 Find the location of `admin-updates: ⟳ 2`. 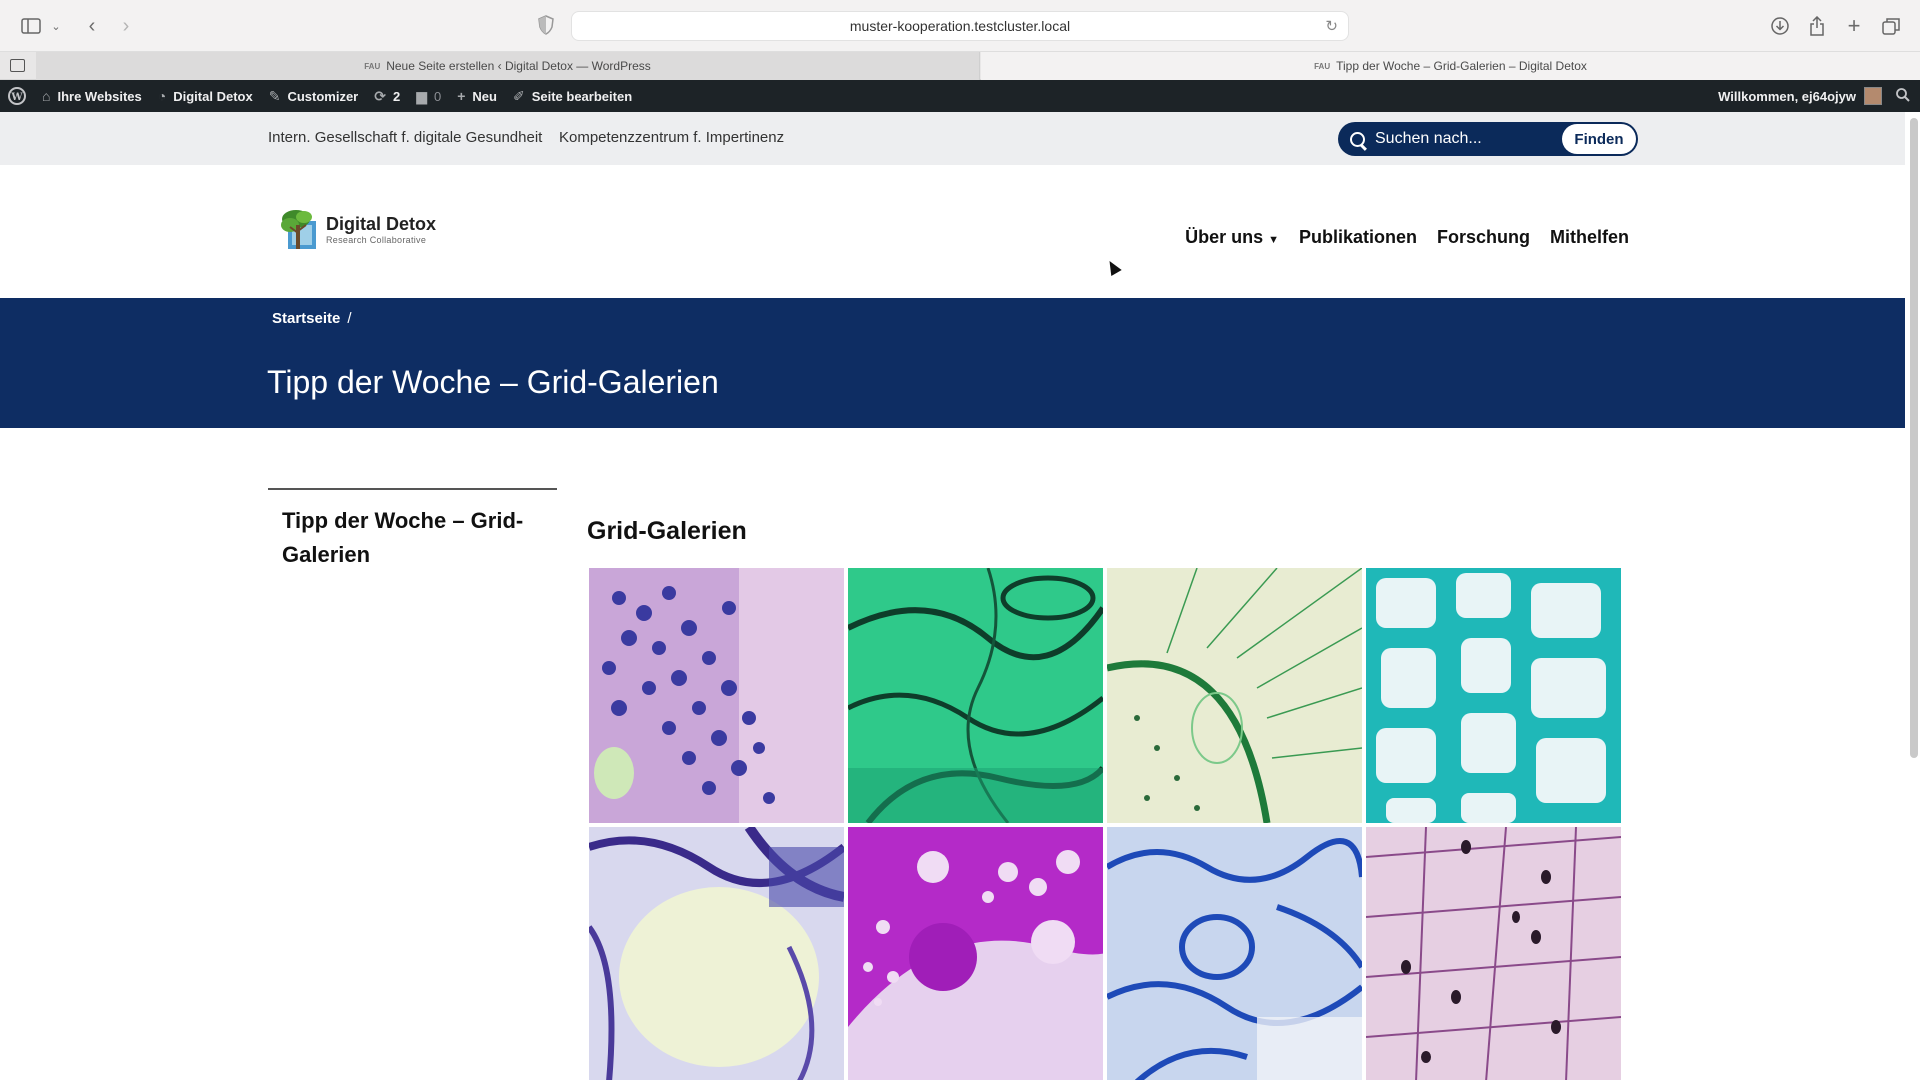

admin-updates: ⟳ 2 is located at coordinates (387, 96).